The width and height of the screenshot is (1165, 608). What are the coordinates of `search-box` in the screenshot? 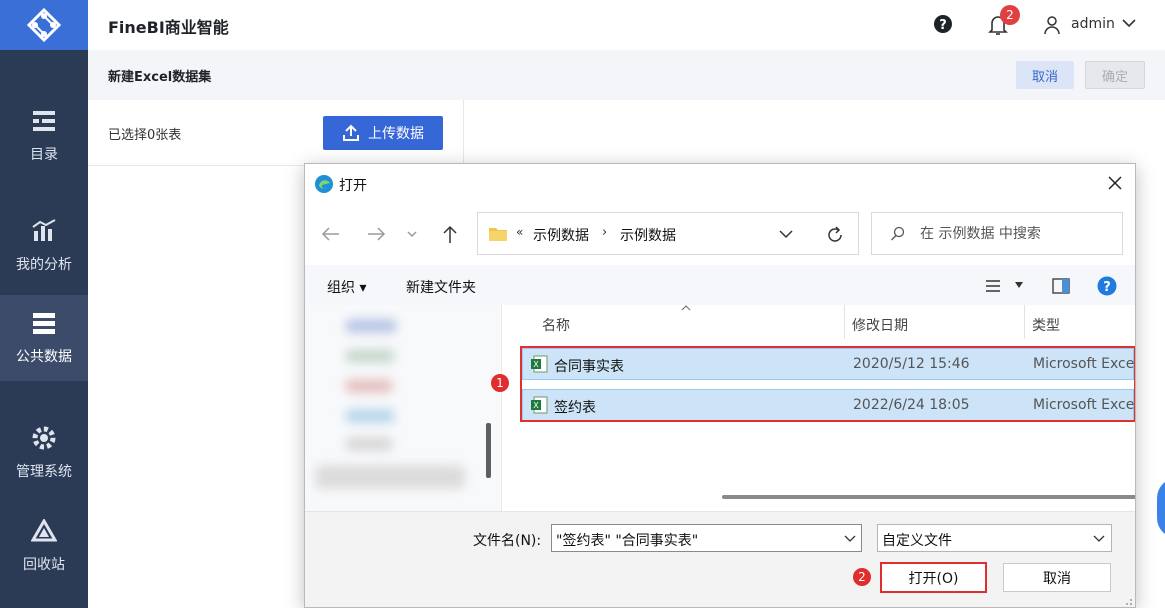 It's located at (997, 233).